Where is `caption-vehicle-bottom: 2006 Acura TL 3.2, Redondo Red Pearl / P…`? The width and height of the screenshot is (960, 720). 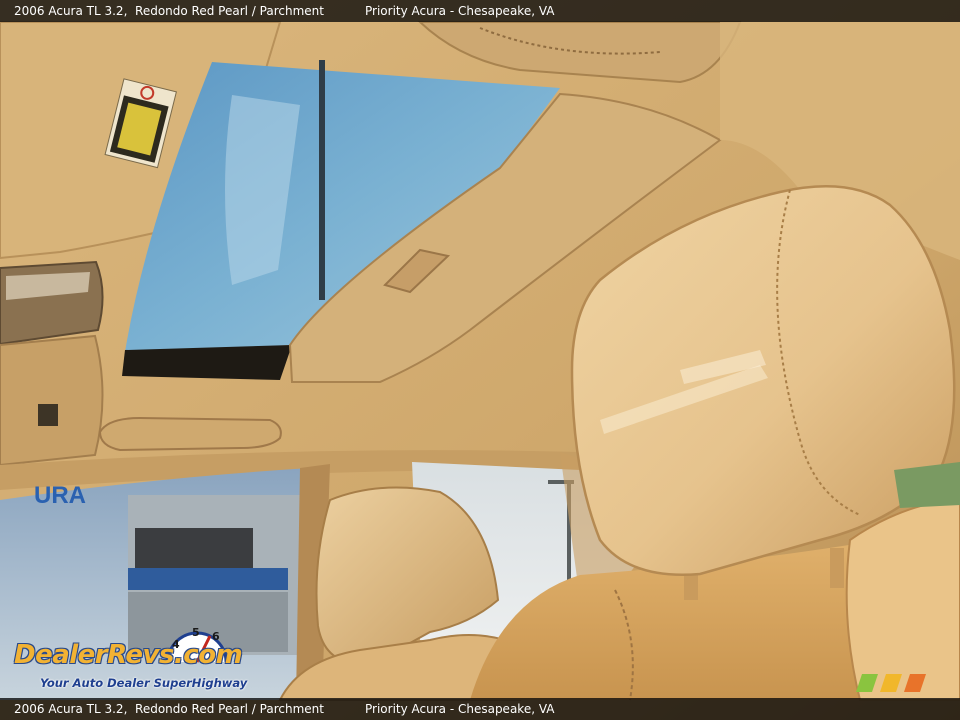
caption-vehicle-bottom: 2006 Acura TL 3.2, Redondo Red Pearl / P… is located at coordinates (169, 709).